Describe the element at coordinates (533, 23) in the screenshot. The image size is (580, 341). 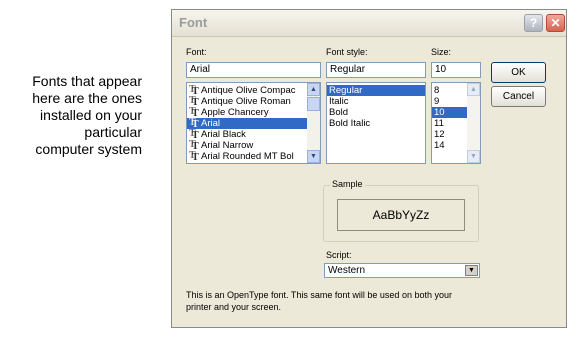
I see `help-button: ?` at that location.